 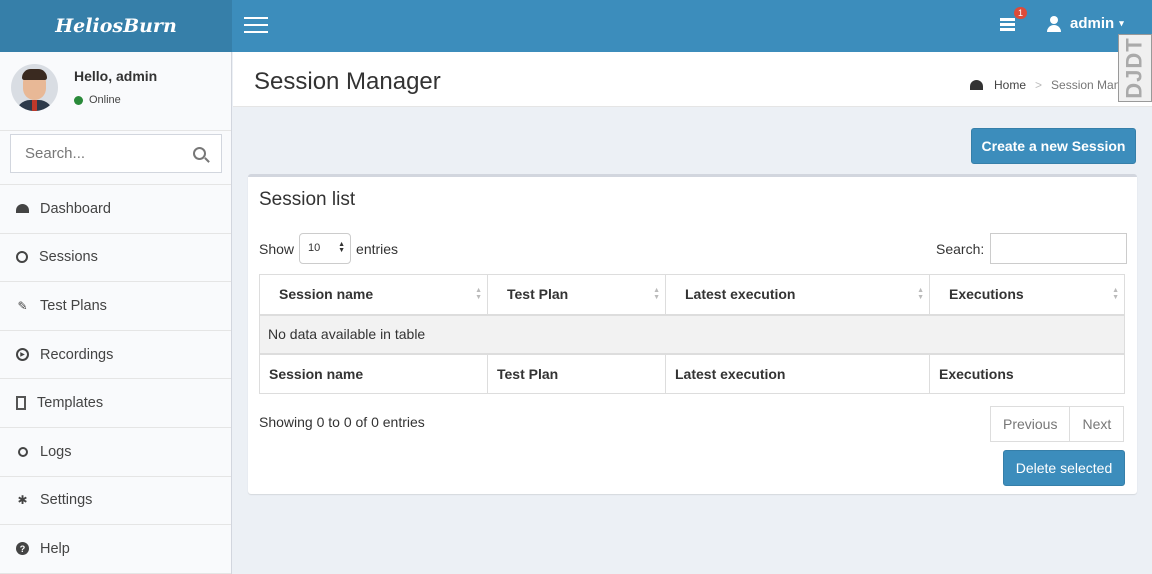 I want to click on pencil-icon: ✎, so click(x=22, y=305).